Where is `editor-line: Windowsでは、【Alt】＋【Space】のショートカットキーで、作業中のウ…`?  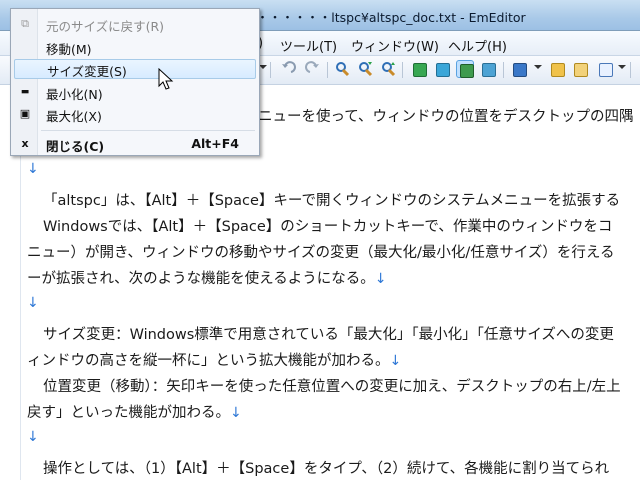
editor-line: Windowsでは、【Alt】＋【Space】のショートカットキーで、作業中のウ… is located at coordinates (328, 227).